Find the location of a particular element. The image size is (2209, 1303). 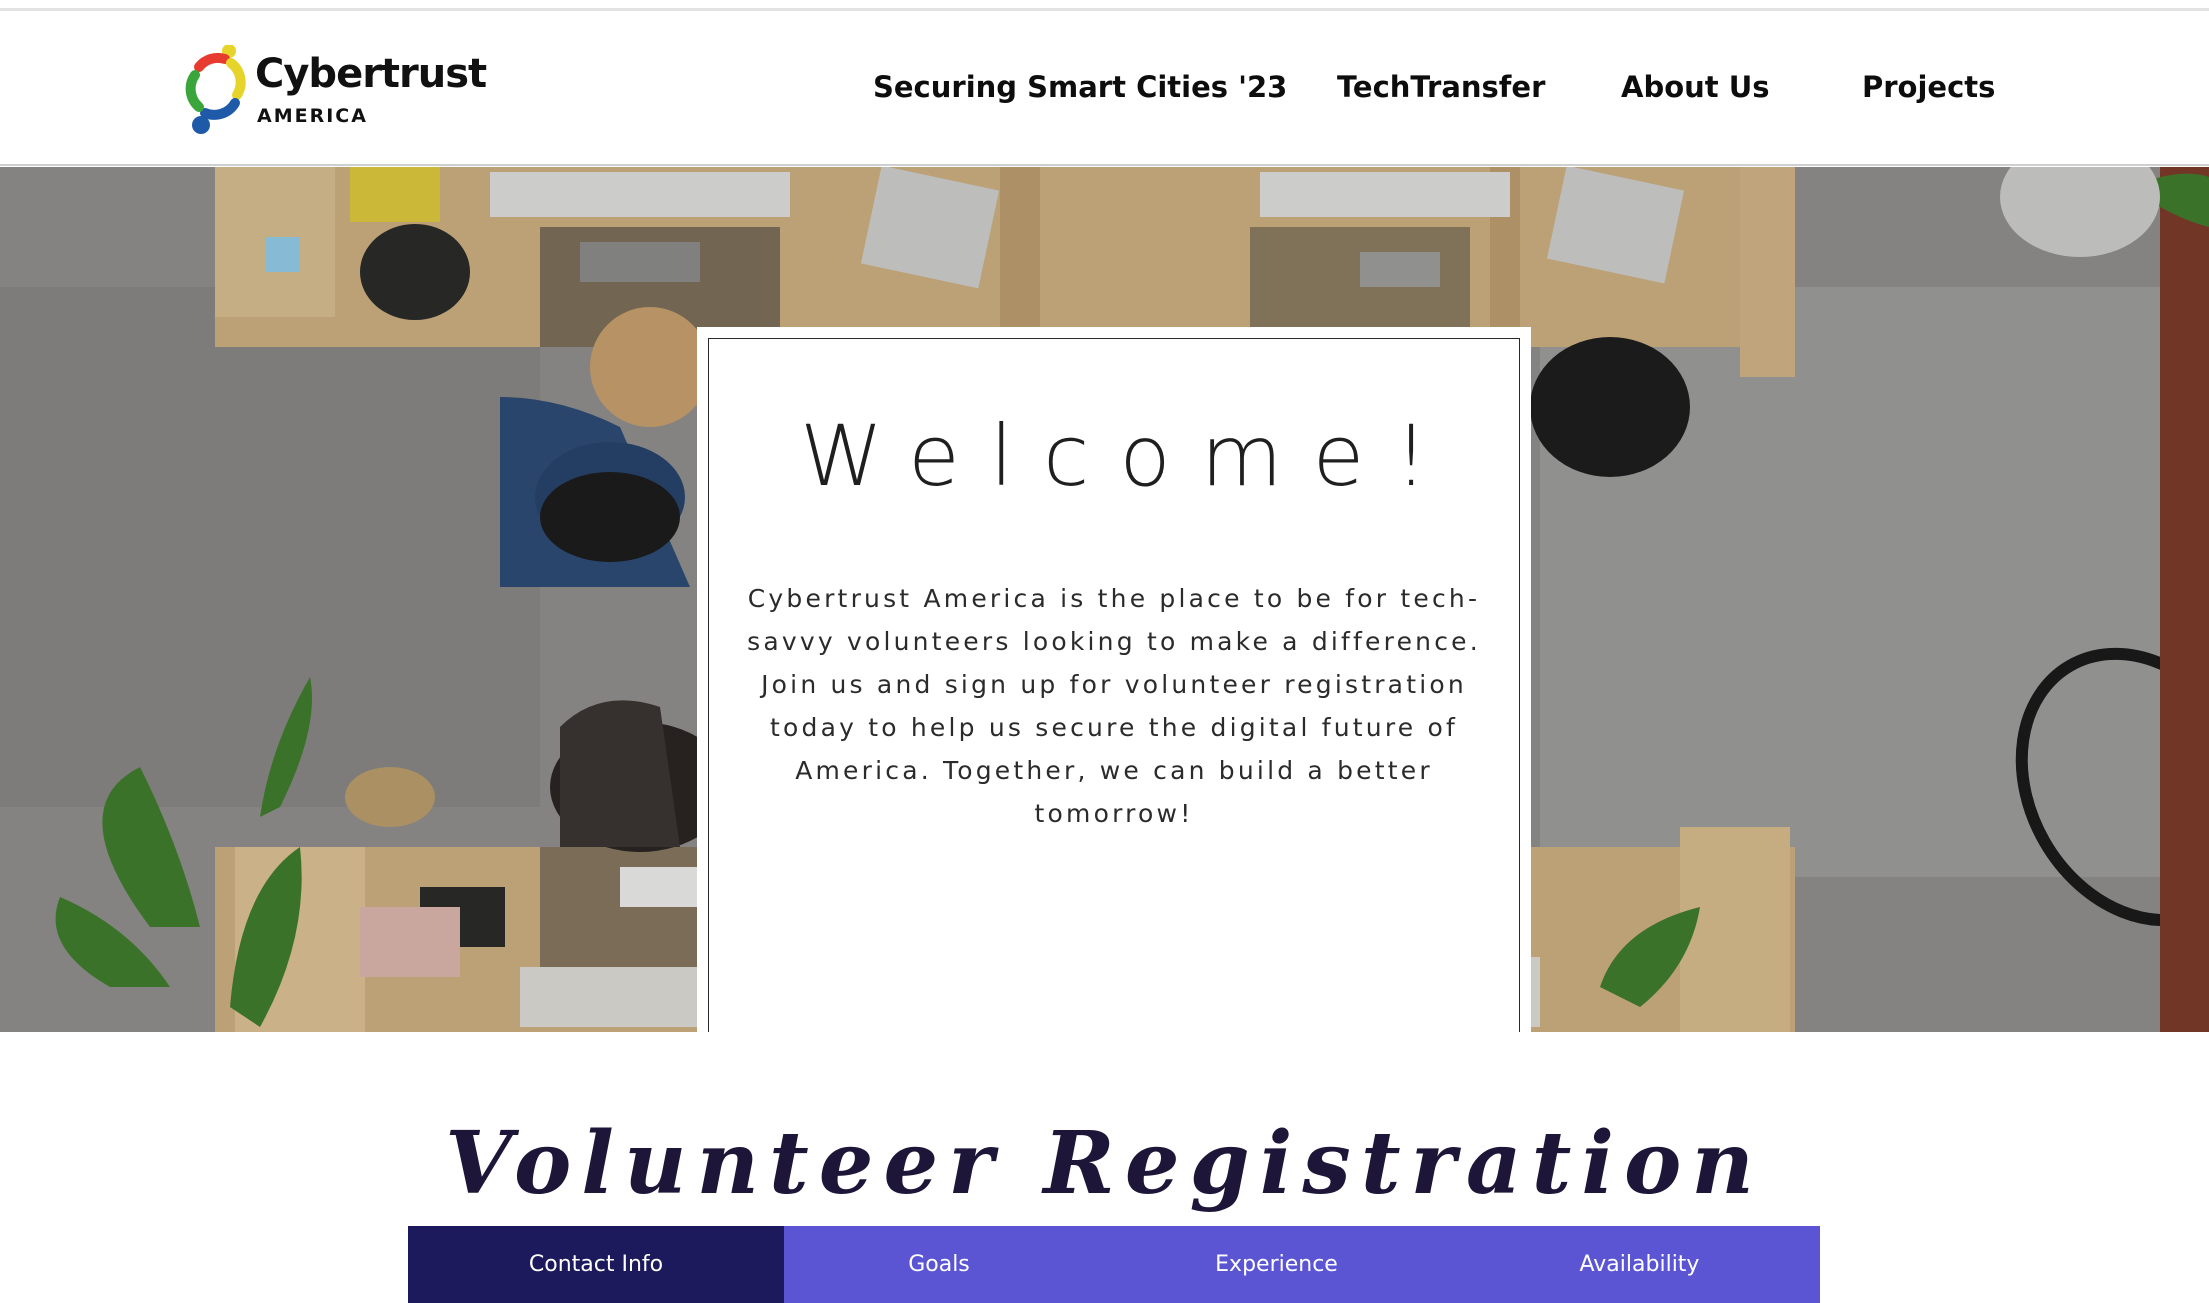

welcome-title: Welcome! is located at coordinates (1129, 456).